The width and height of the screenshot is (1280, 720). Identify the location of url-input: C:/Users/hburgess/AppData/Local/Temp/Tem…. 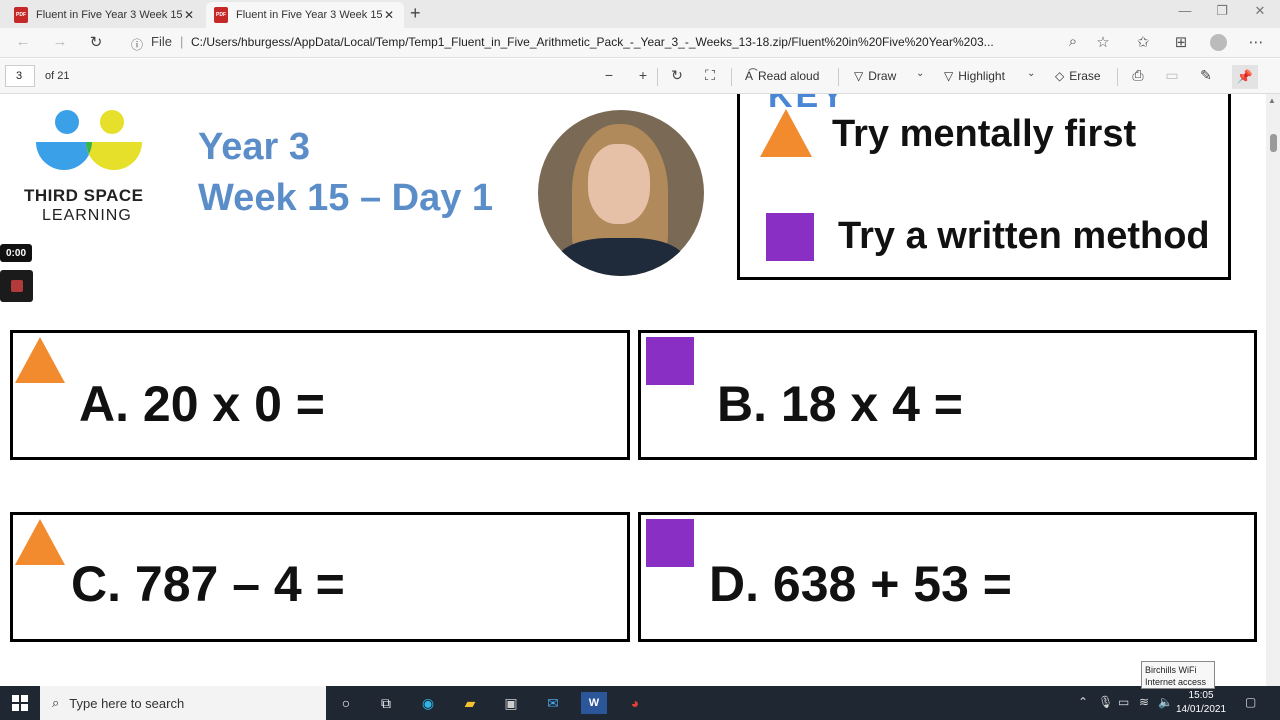
(621, 42).